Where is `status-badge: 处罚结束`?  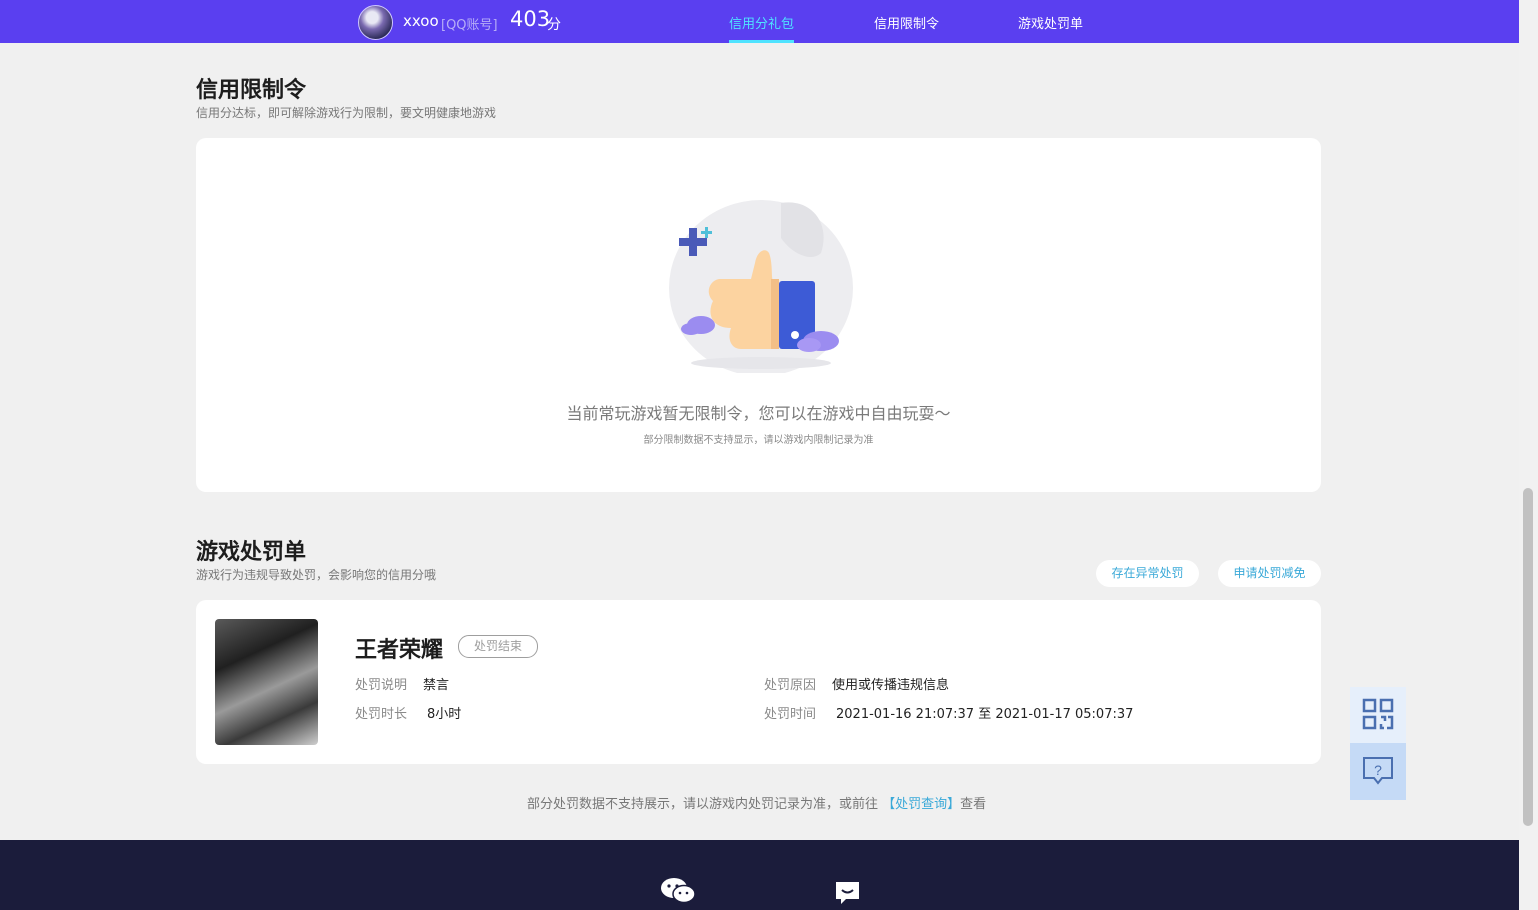 status-badge: 处罚结束 is located at coordinates (498, 646).